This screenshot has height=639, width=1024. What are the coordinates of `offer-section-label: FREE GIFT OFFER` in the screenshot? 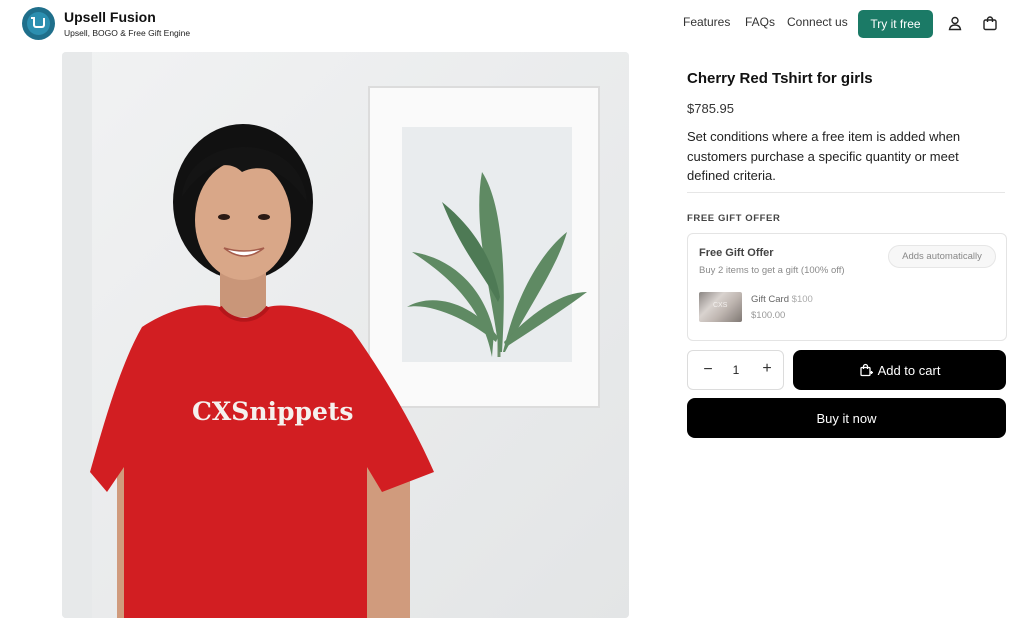 It's located at (734, 218).